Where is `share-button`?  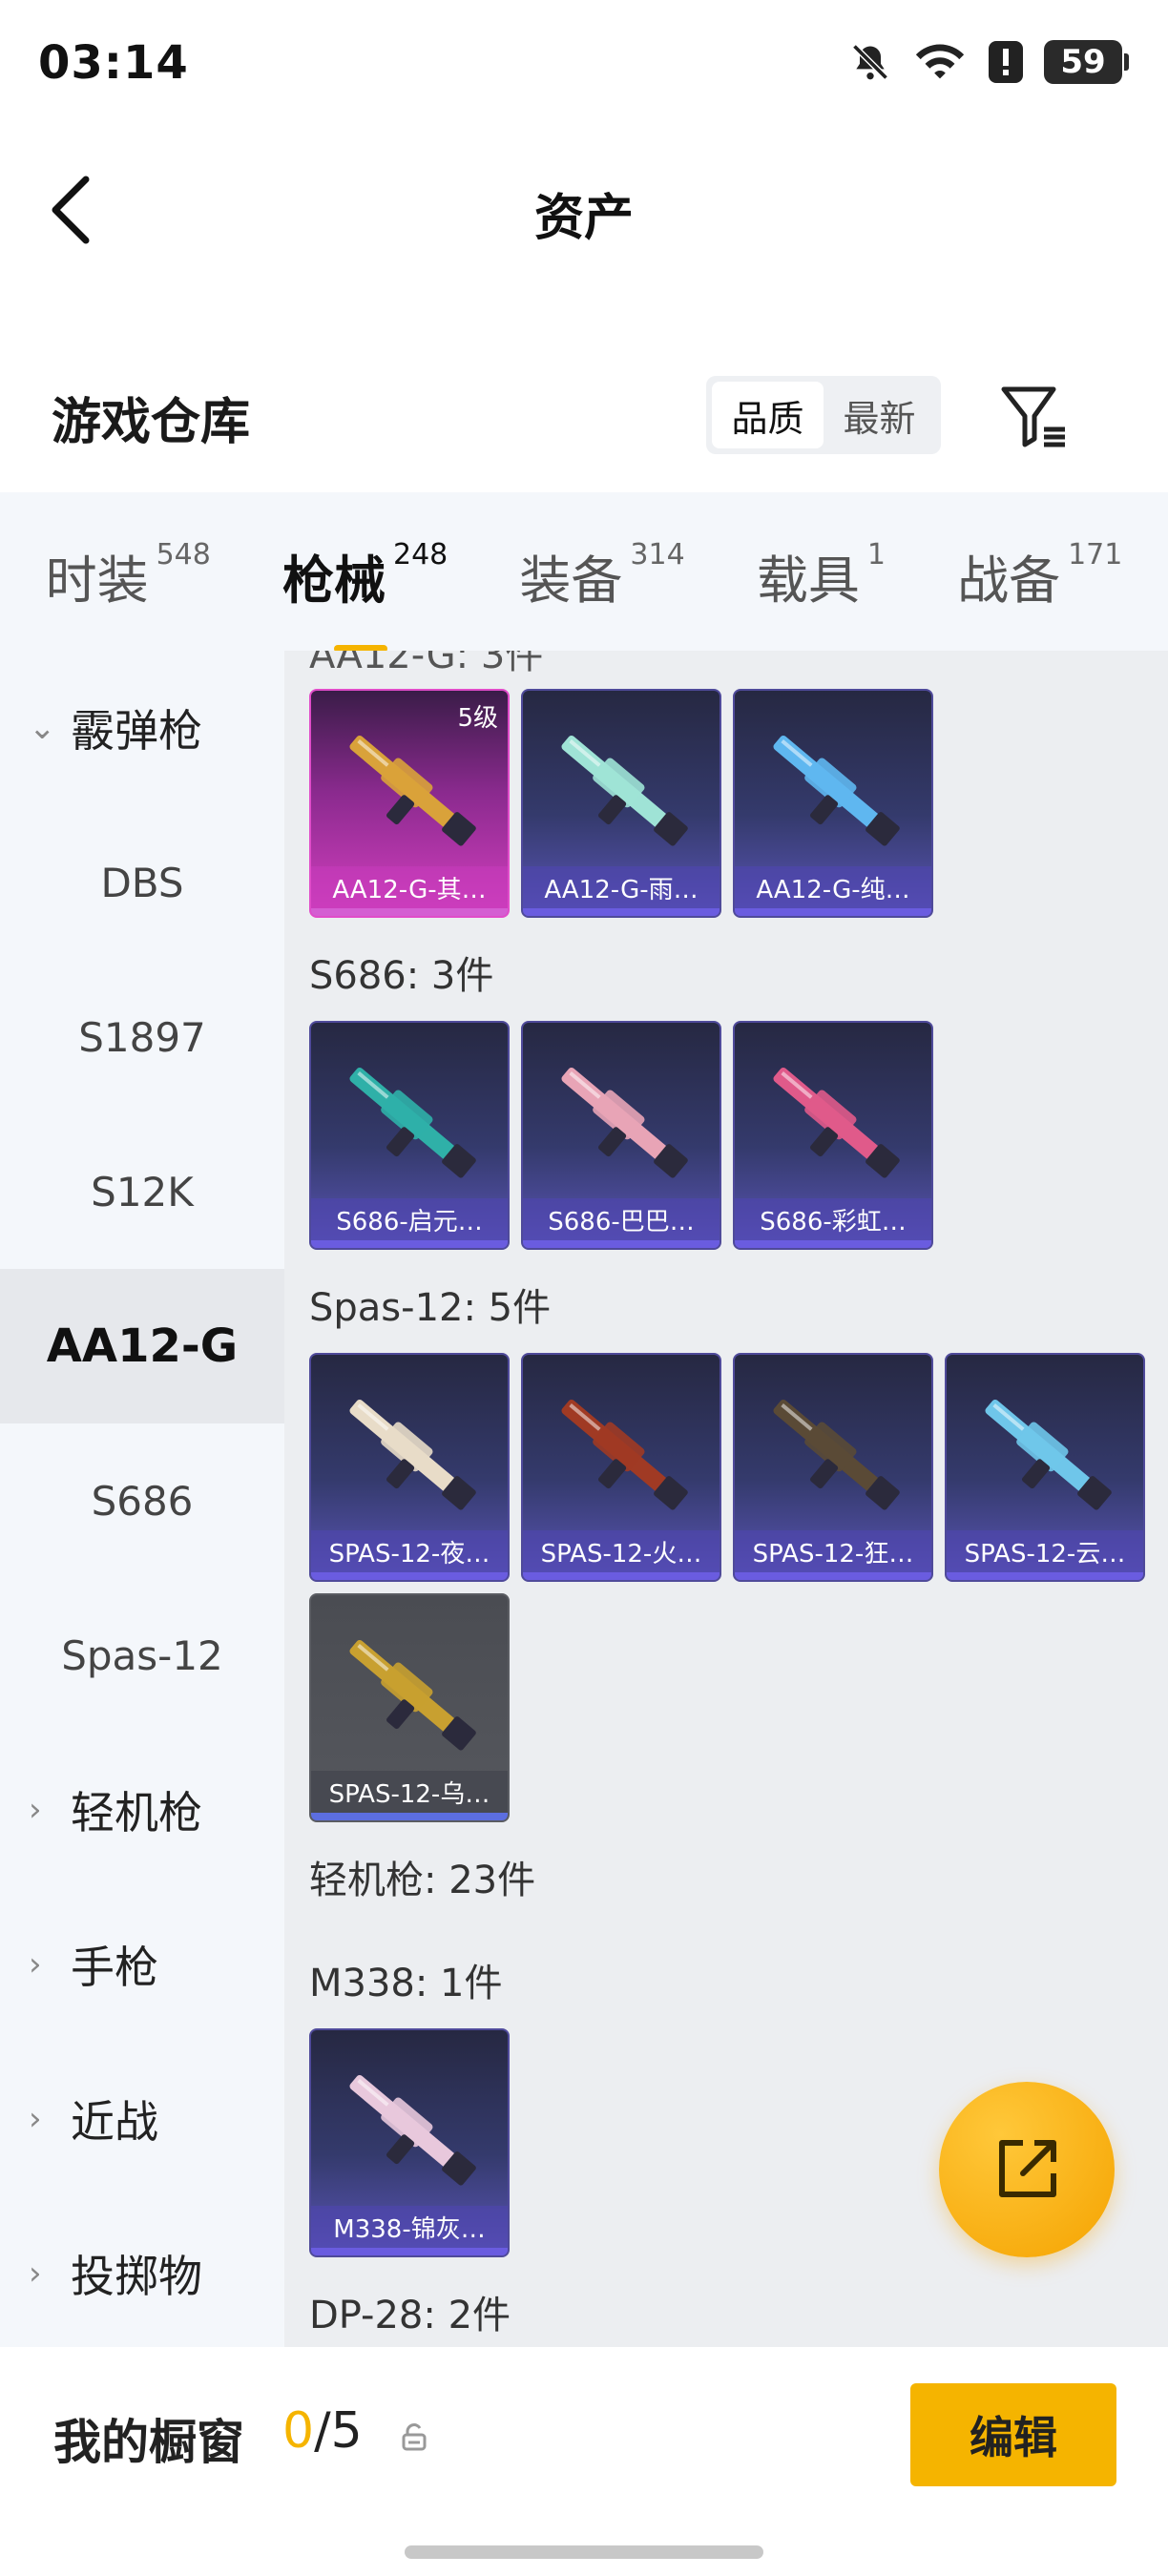 share-button is located at coordinates (1027, 2169).